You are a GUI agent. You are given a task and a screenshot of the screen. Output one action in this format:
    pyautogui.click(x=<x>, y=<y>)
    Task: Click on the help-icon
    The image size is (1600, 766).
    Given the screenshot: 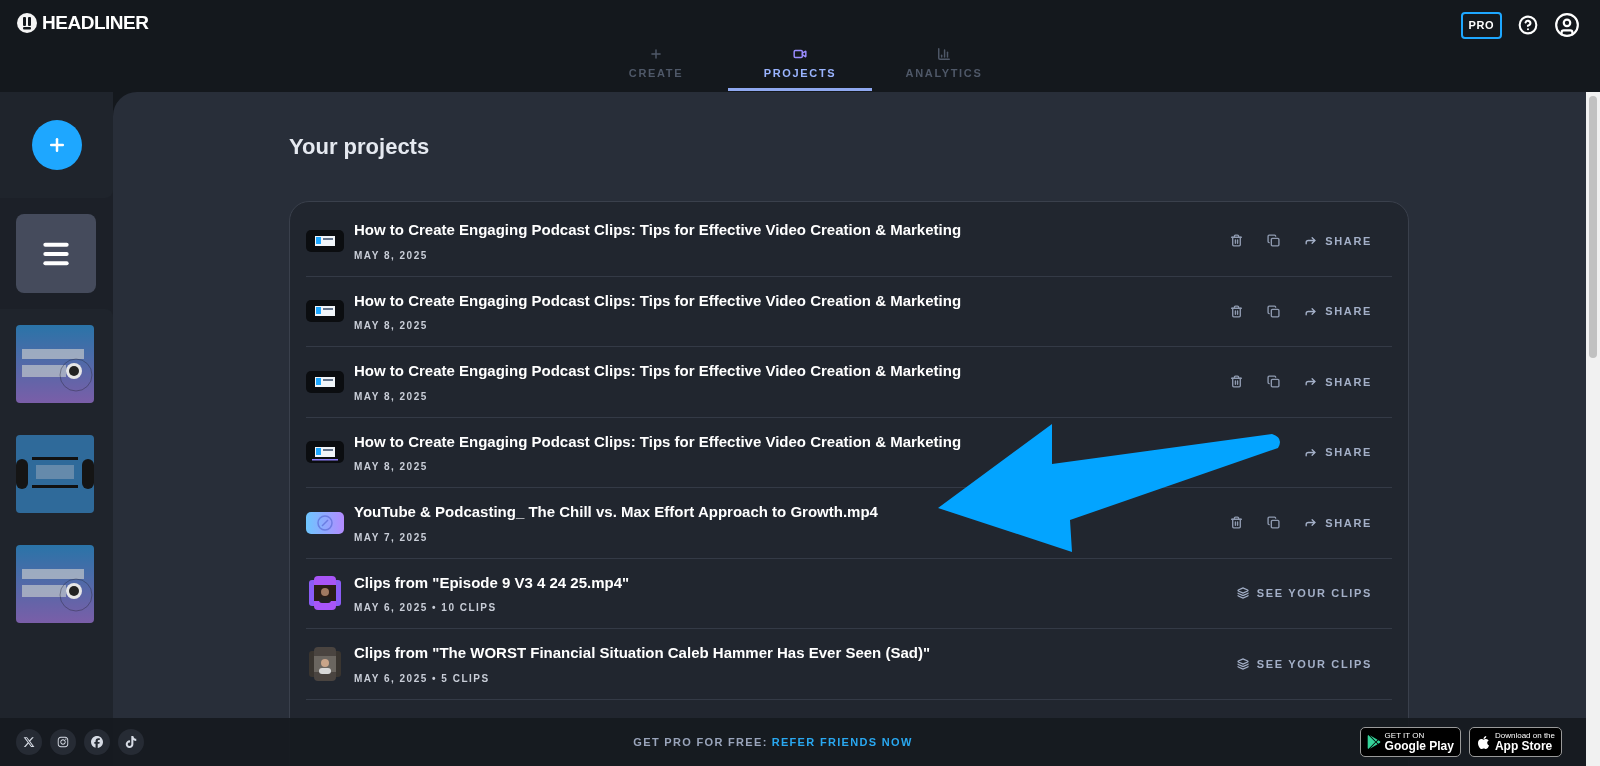 What is the action you would take?
    pyautogui.click(x=1528, y=25)
    